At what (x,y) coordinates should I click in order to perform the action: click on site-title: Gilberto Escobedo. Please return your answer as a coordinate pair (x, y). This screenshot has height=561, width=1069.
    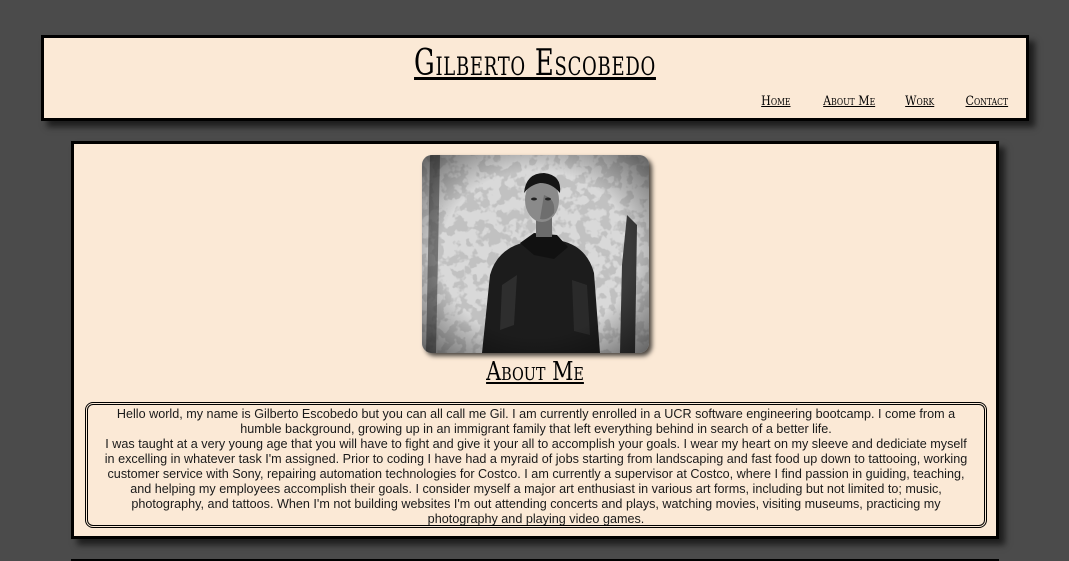
    Looking at the image, I should click on (535, 63).